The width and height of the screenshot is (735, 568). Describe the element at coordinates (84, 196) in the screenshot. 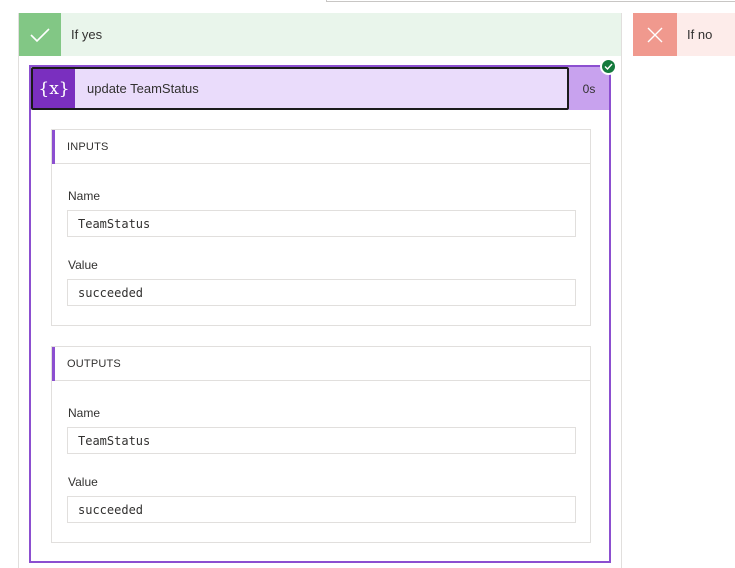

I see `inputs-name-label: Name` at that location.